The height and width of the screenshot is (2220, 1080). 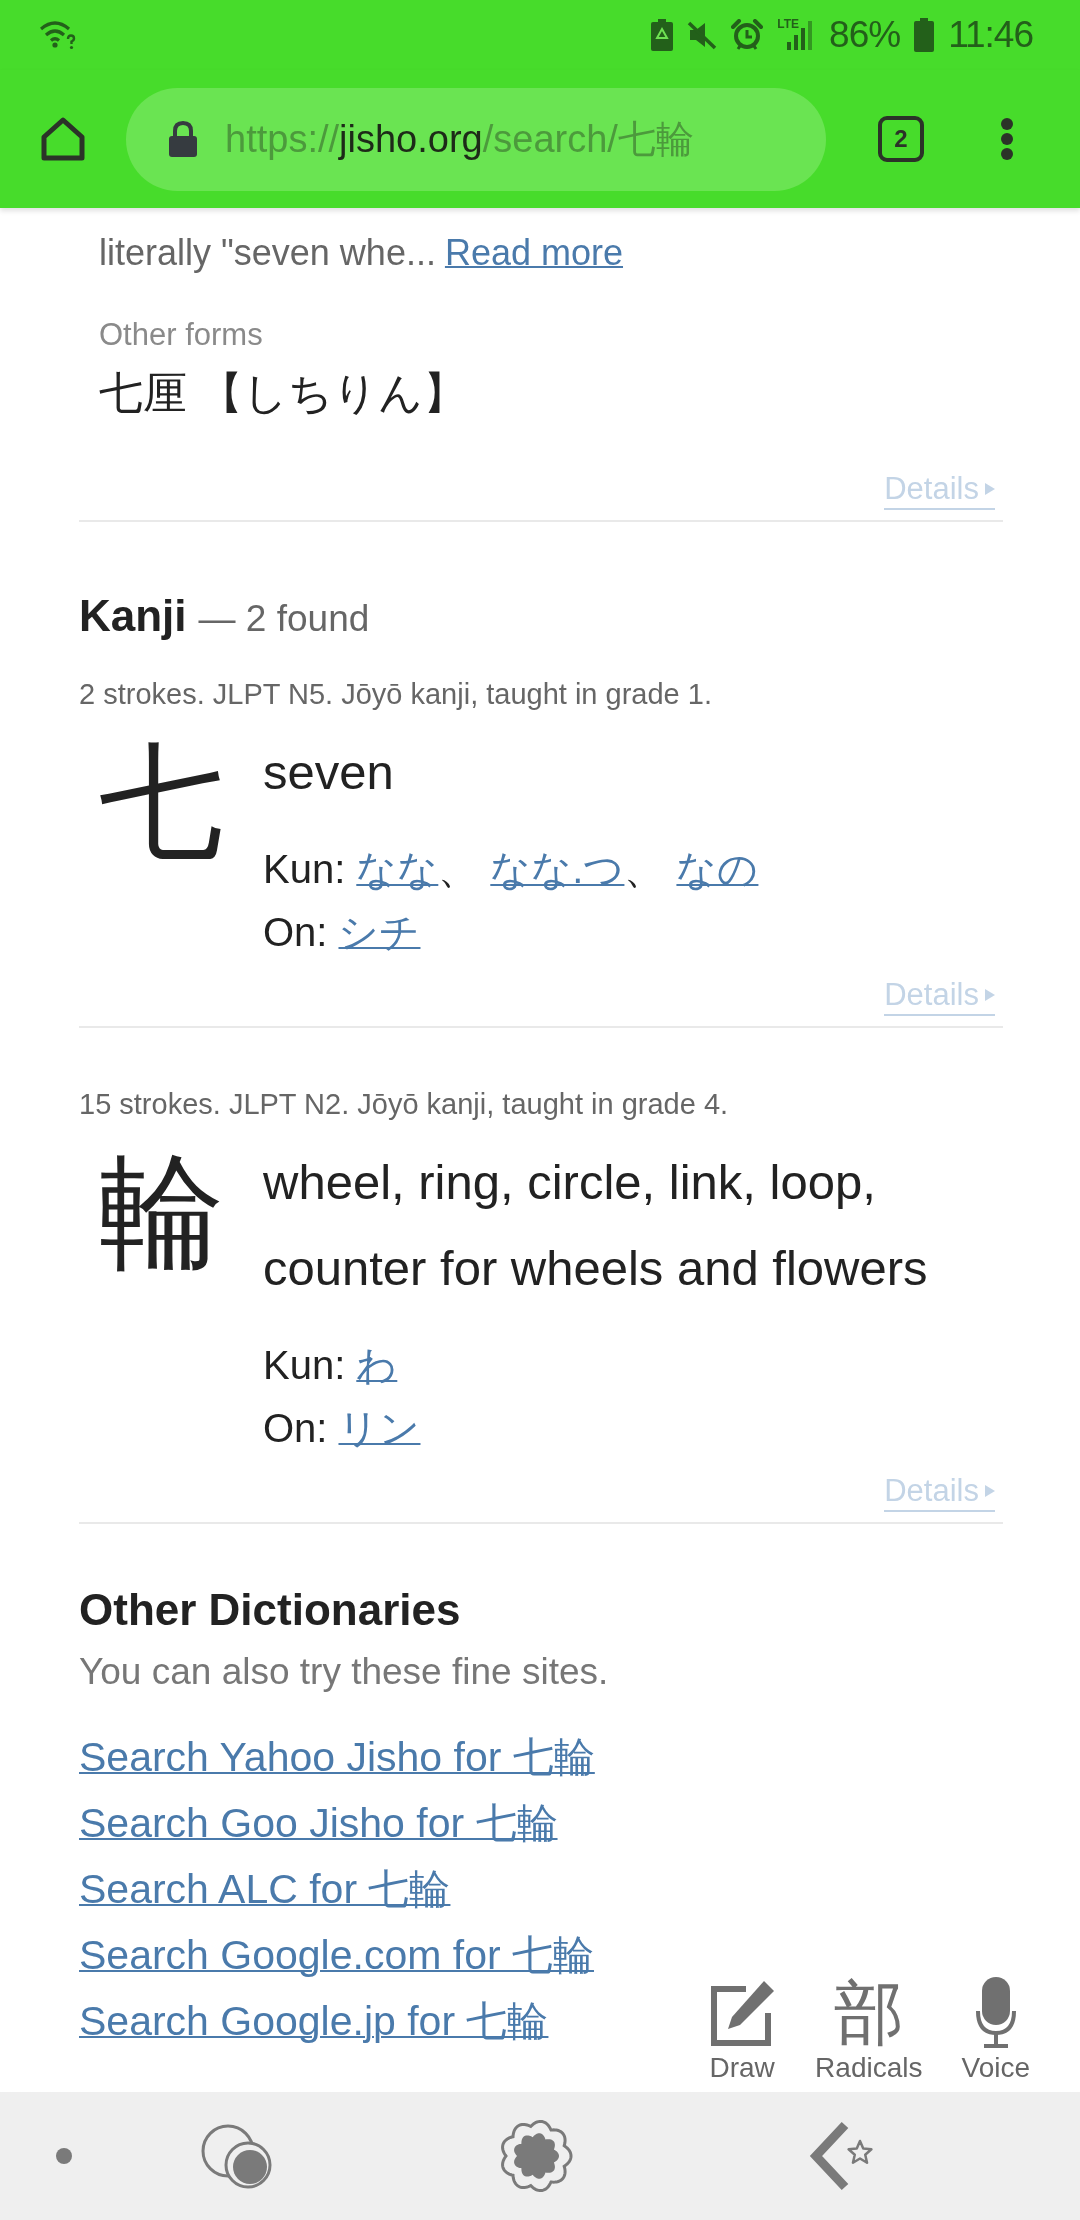 What do you see at coordinates (379, 1428) in the screenshot?
I see `reading-link: リン` at bounding box center [379, 1428].